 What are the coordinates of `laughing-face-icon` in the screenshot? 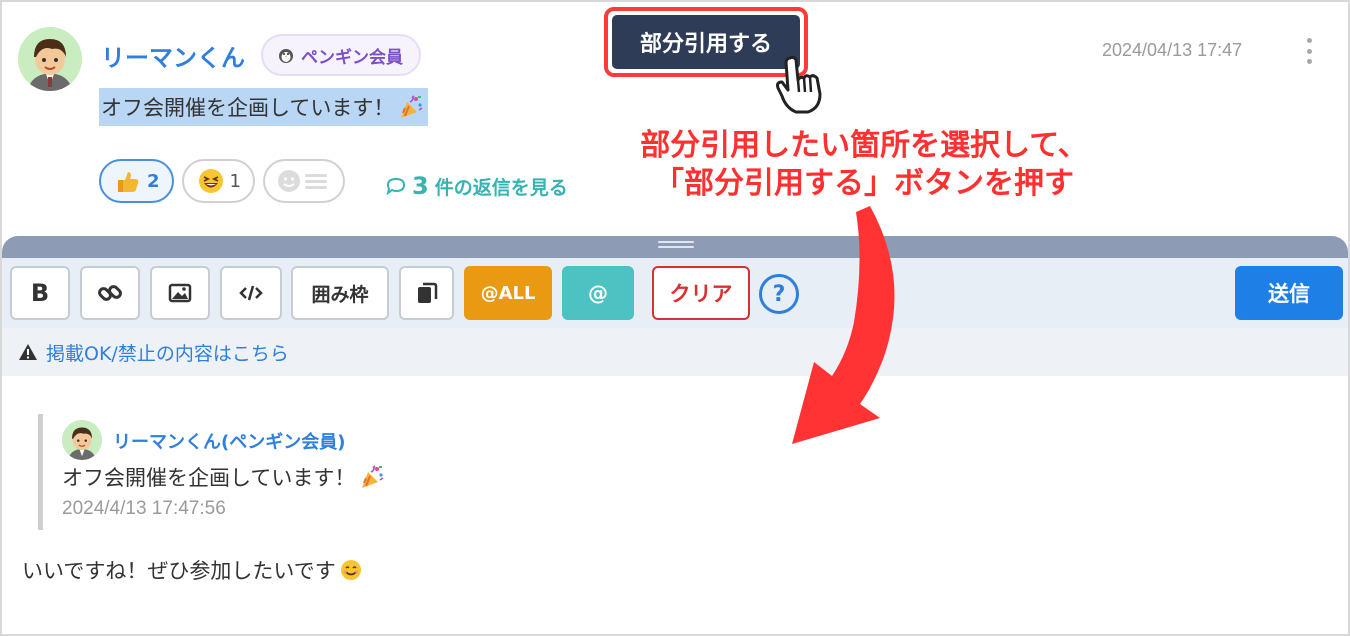 It's located at (210, 181).